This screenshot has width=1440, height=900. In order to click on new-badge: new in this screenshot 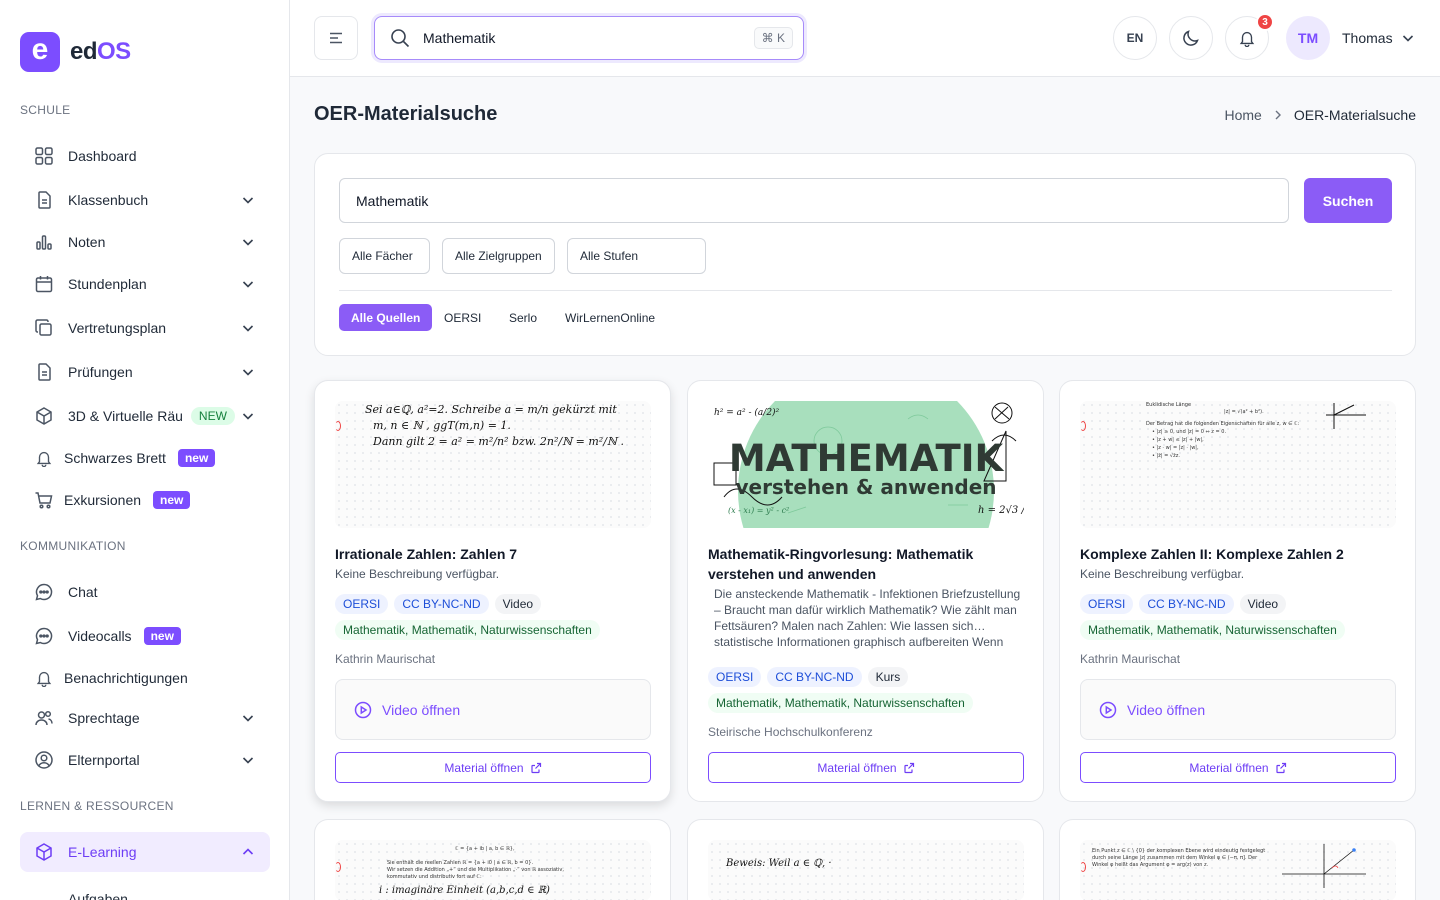, I will do `click(172, 500)`.